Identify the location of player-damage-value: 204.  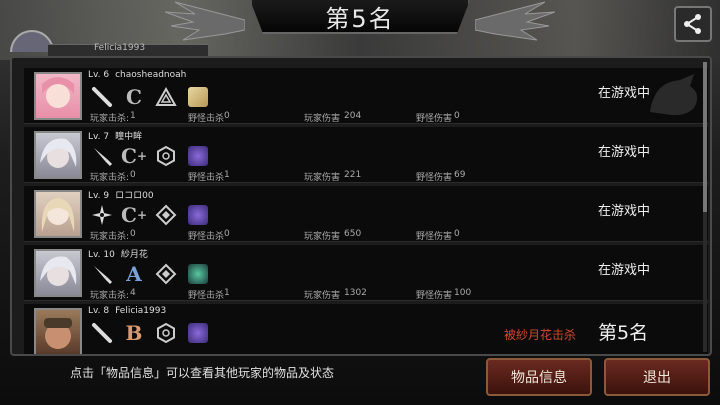
(353, 116).